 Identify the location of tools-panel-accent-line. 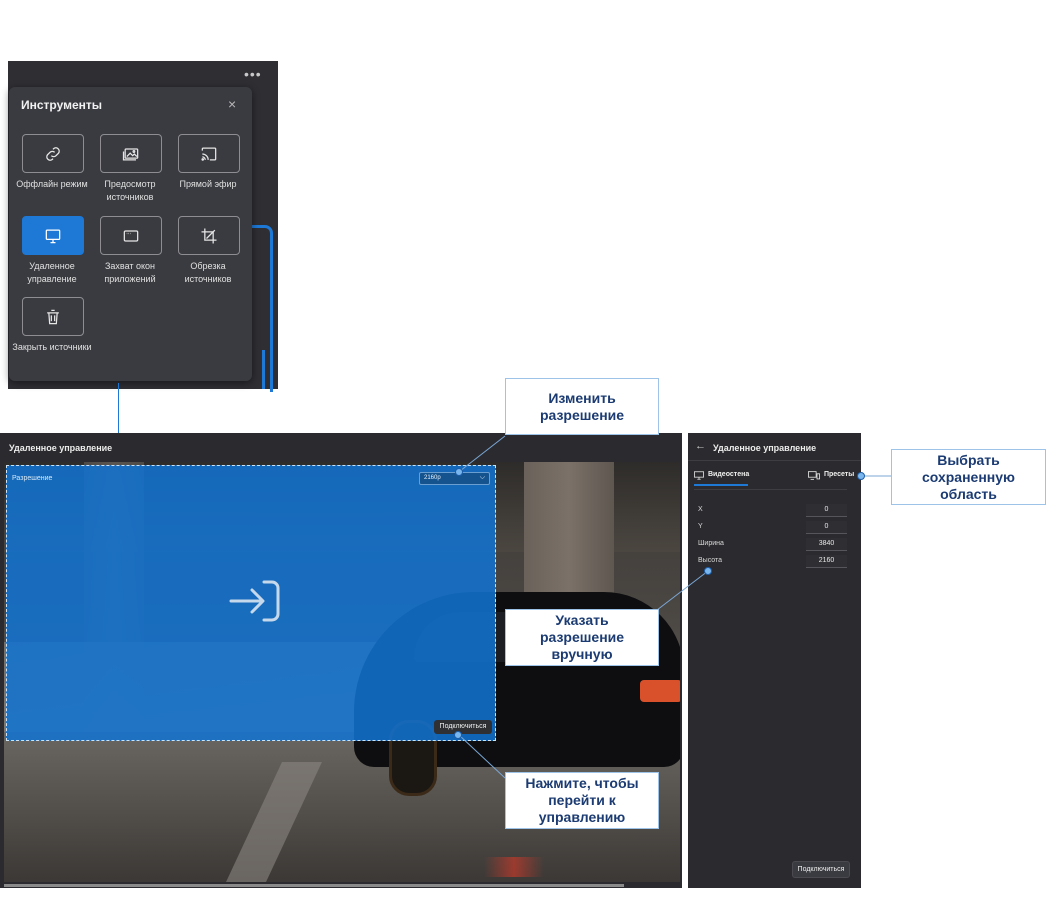
(263, 369).